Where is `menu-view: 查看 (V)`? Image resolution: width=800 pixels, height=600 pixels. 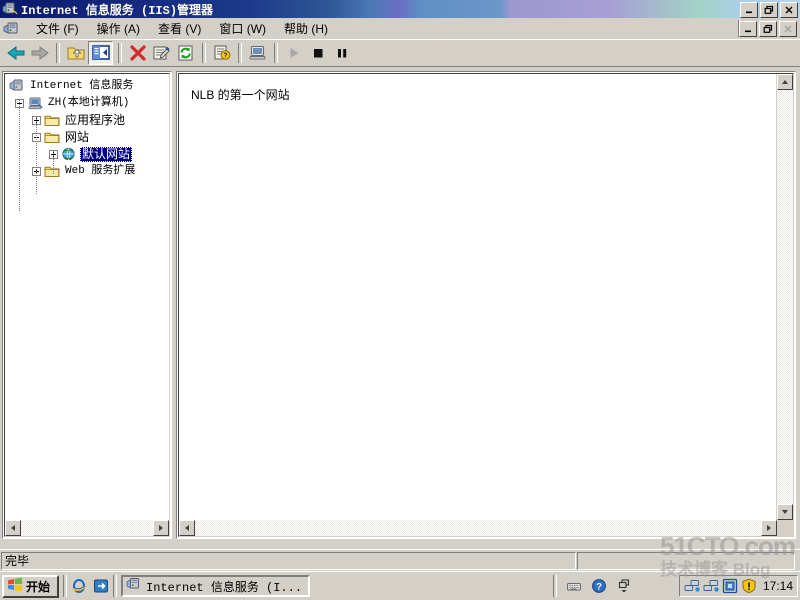
menu-view: 查看 (V) is located at coordinates (179, 28).